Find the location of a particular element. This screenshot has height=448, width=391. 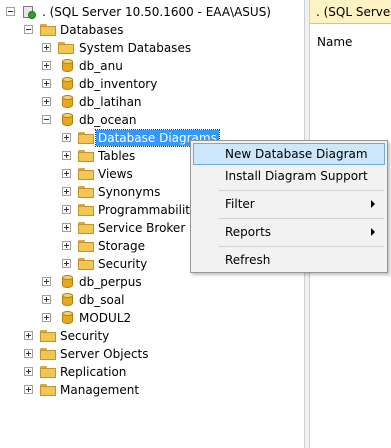

menu-item-filter: Filter is located at coordinates (289, 204).